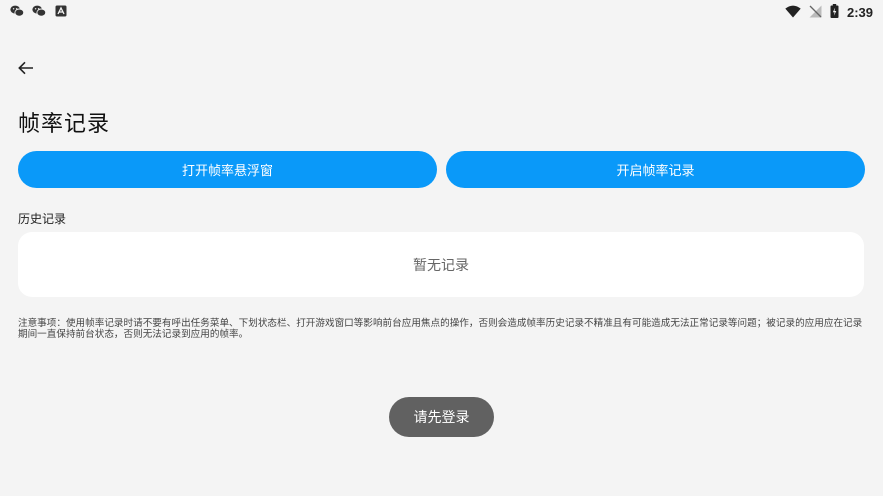  I want to click on notification-icons, so click(39, 11).